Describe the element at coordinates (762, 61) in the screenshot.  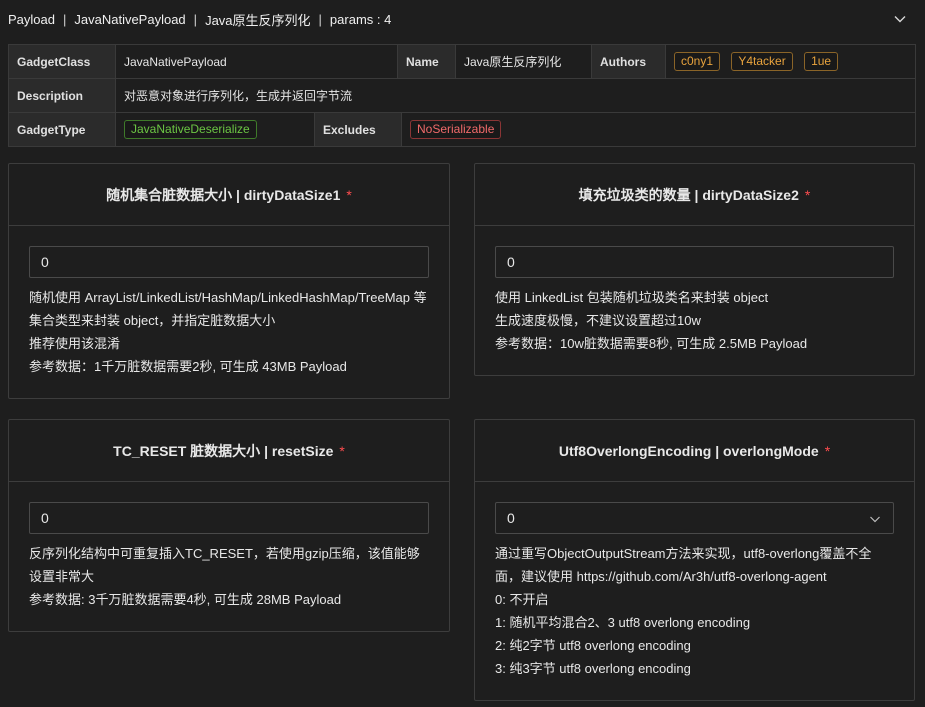
I see `author-tag: Y4tacker` at that location.